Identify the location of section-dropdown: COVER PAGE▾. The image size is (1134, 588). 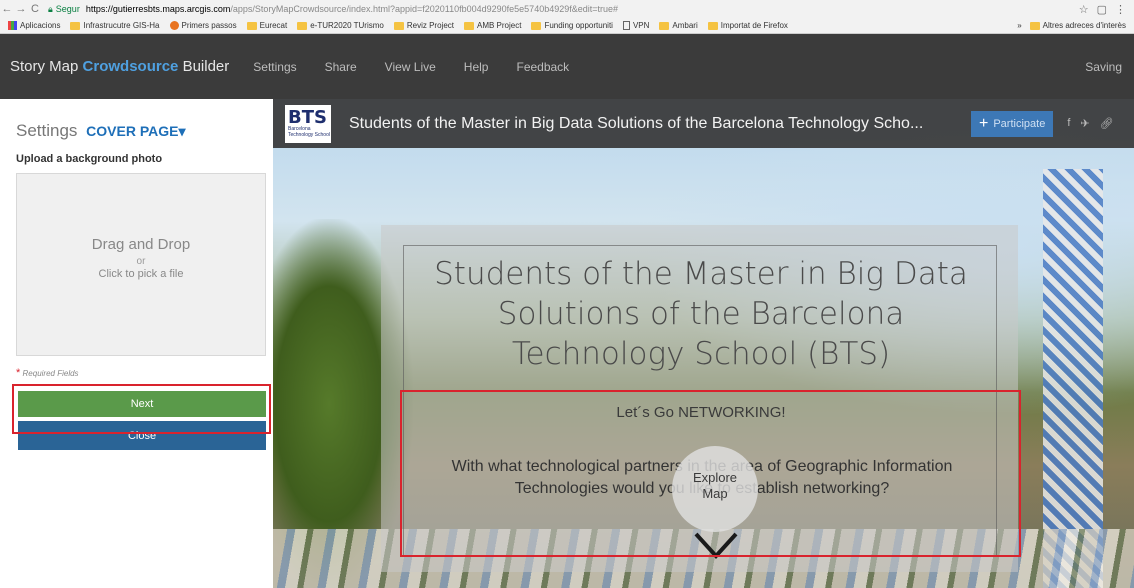
(135, 131).